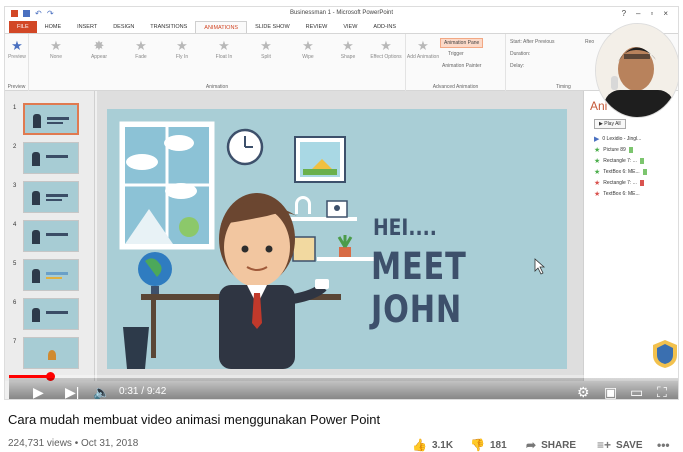  What do you see at coordinates (419, 288) in the screenshot?
I see `slide-heading: MEET JOHN` at bounding box center [419, 288].